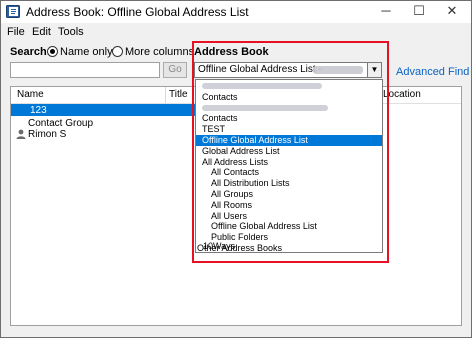  I want to click on maximize-button: ☐, so click(419, 11).